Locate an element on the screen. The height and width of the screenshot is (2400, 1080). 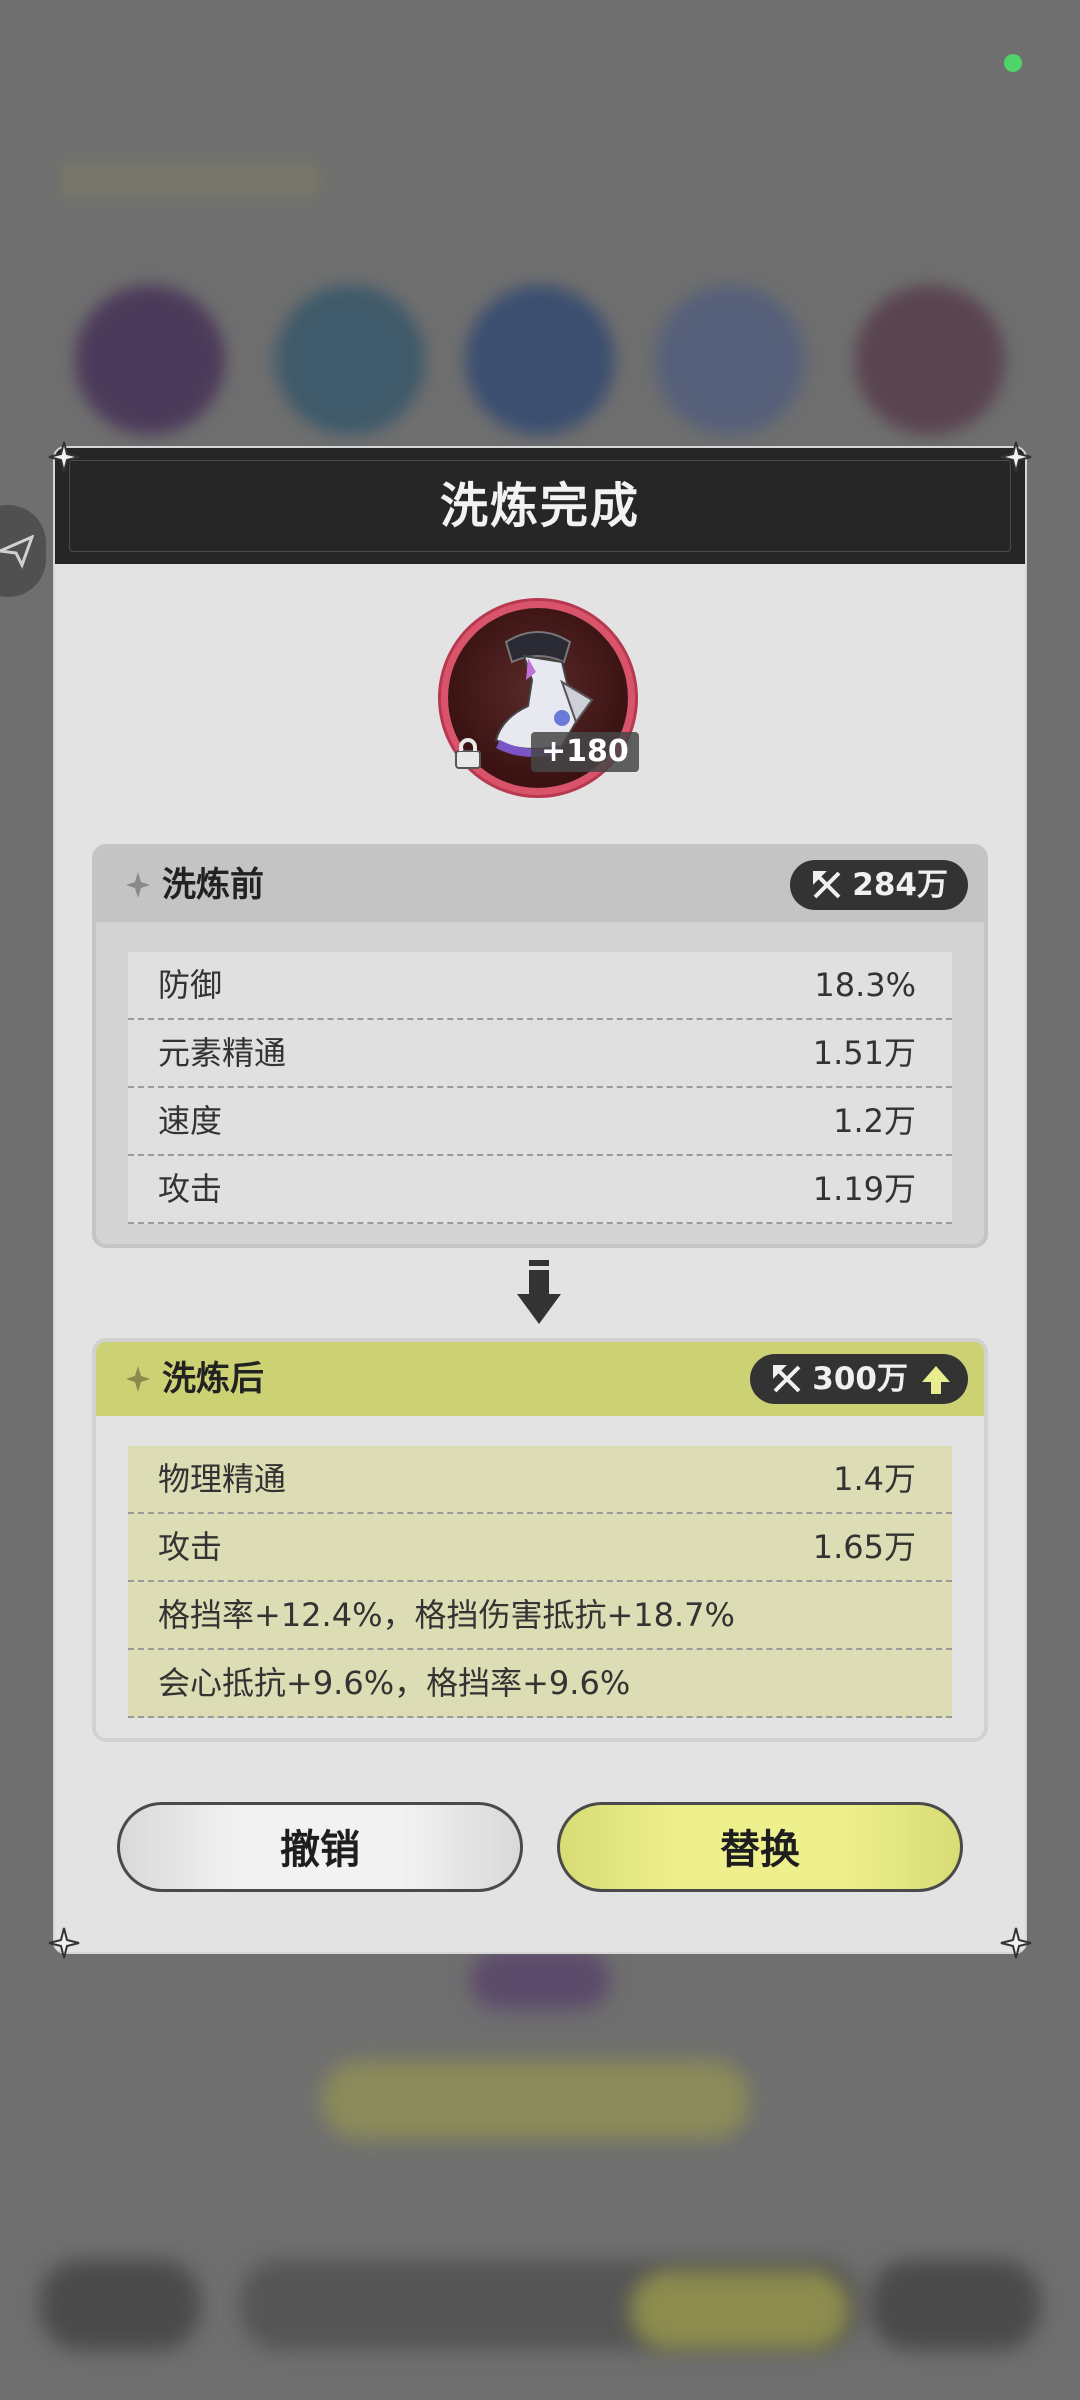
panel-header: 洗炼前 284万 is located at coordinates (540, 885).